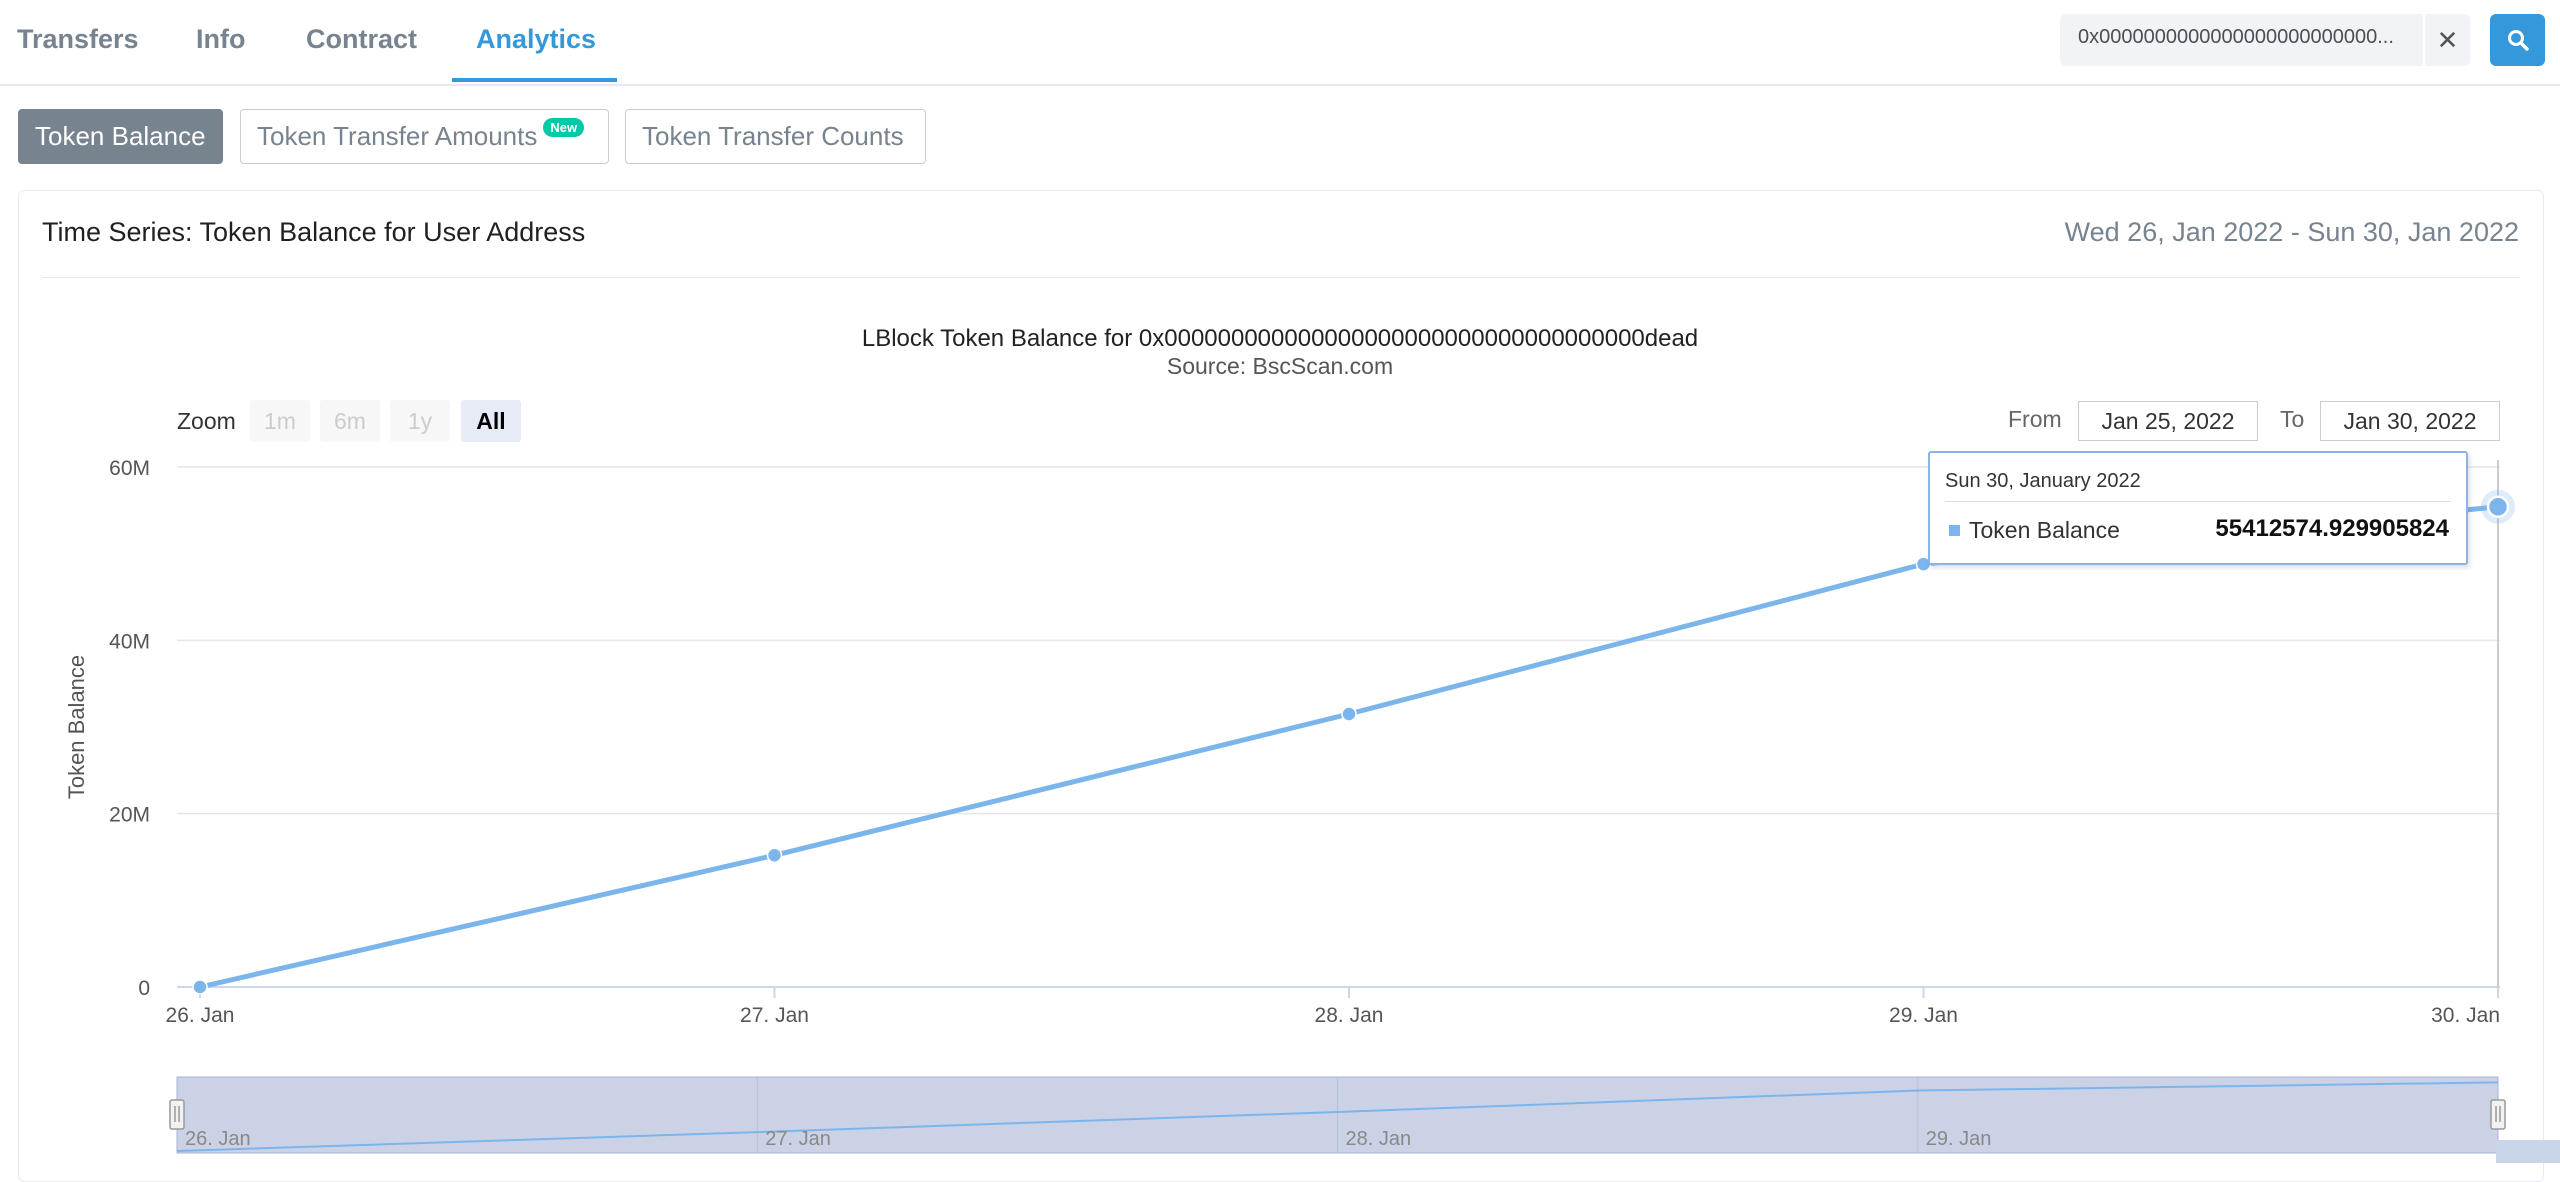  Describe the element at coordinates (280, 421) in the screenshot. I see `zoom-1m-button: 1m` at that location.